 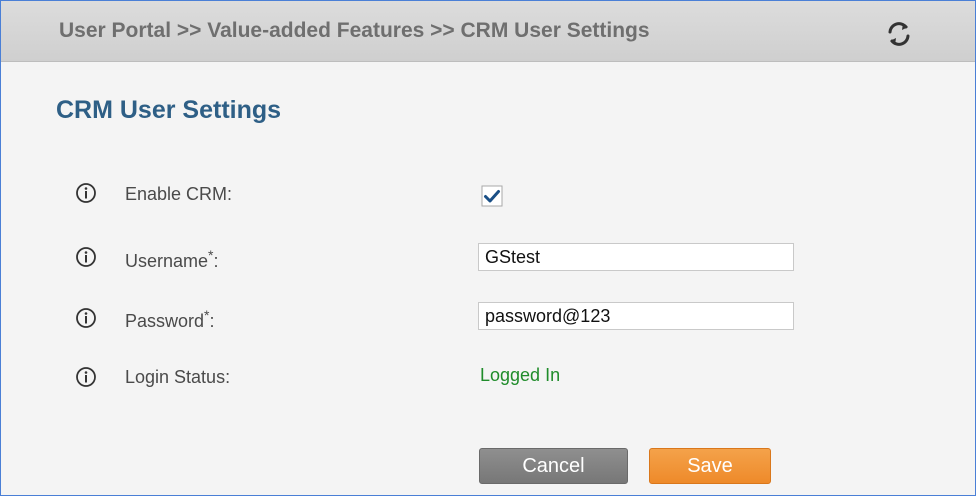 What do you see at coordinates (636, 257) in the screenshot?
I see `username-input` at bounding box center [636, 257].